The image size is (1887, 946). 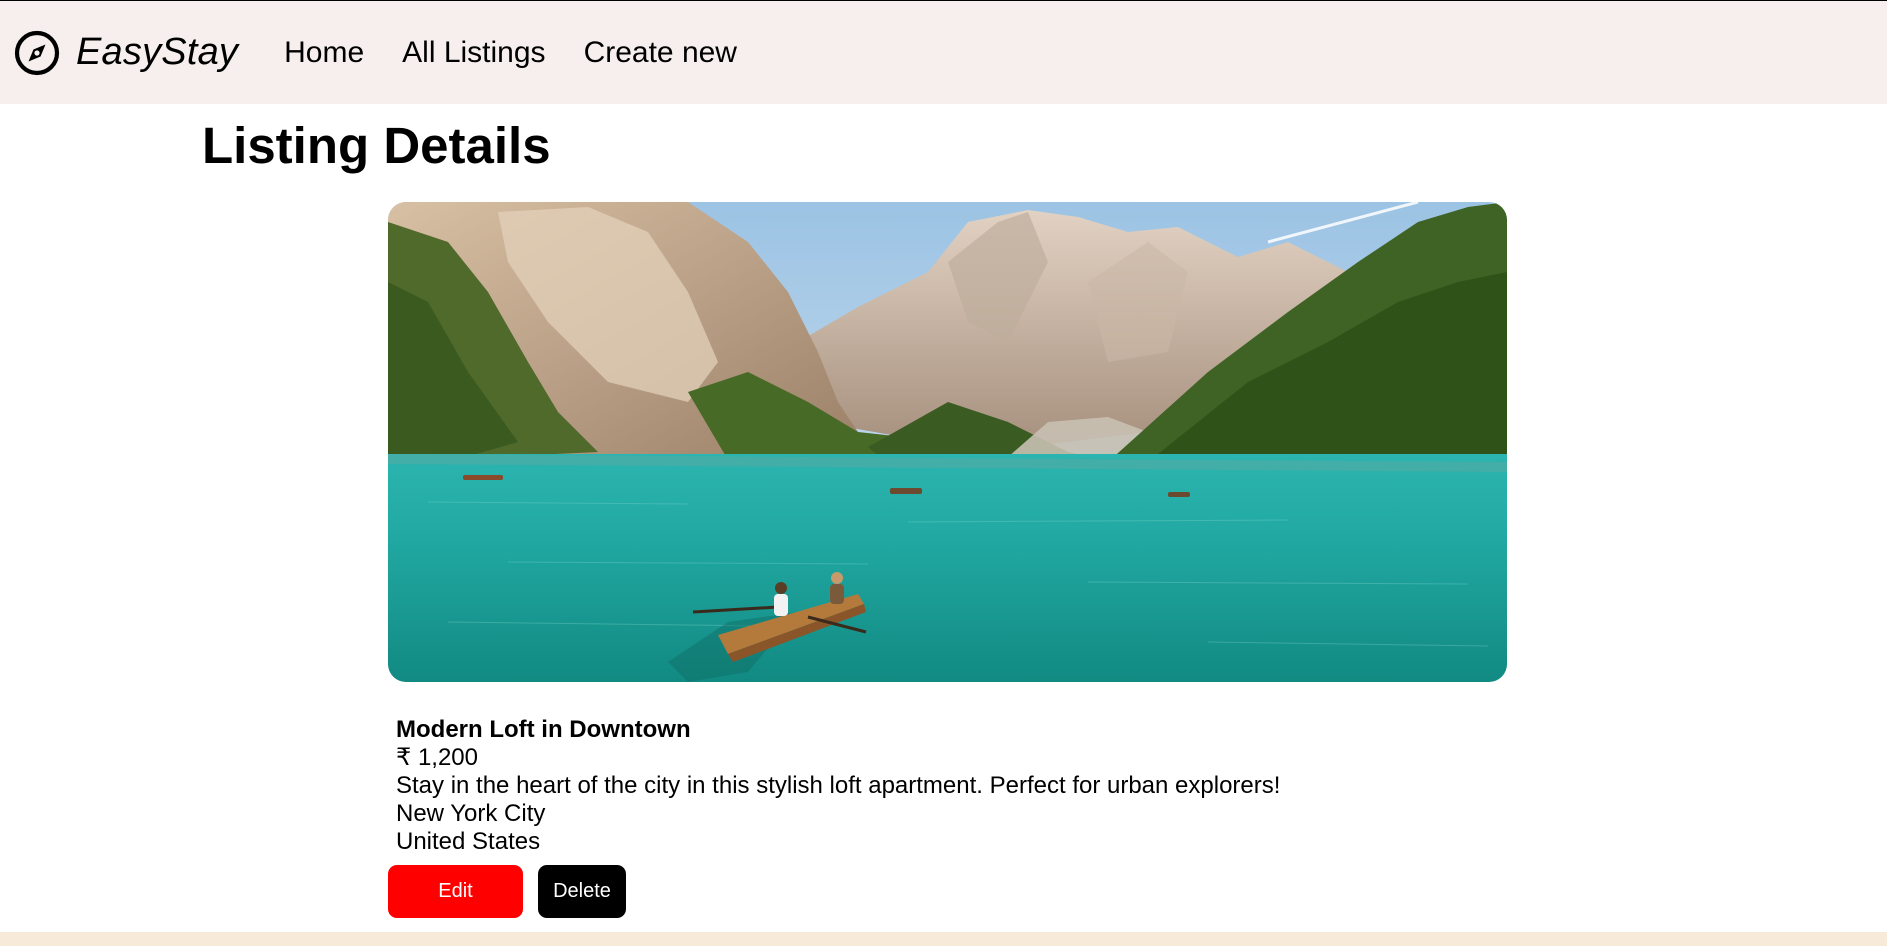 I want to click on navbar: EasyStay Home All Listings Create new, so click(x=943, y=52).